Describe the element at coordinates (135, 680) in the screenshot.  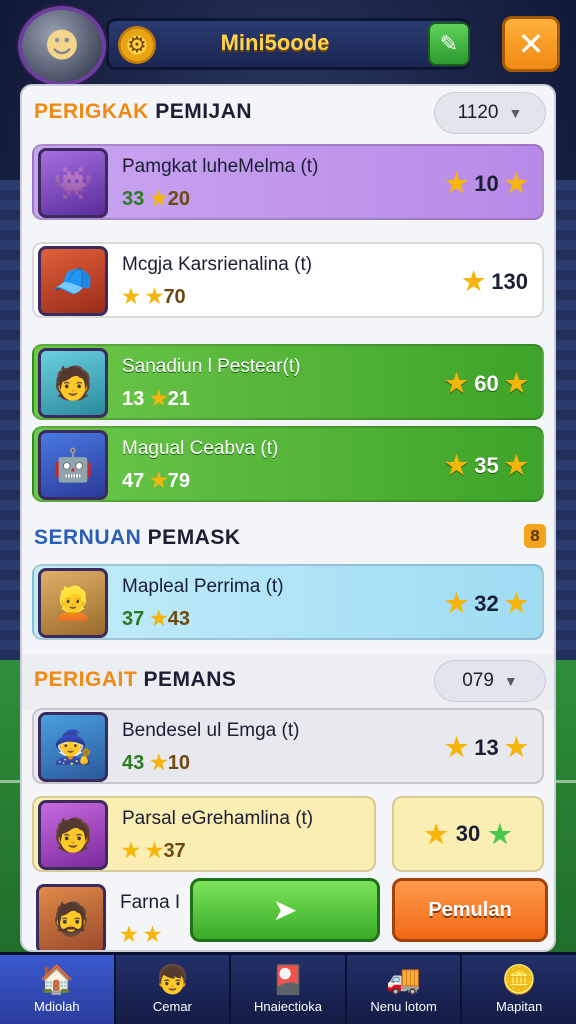
I see `section-title-3: PERIGAIT PEMANS` at that location.